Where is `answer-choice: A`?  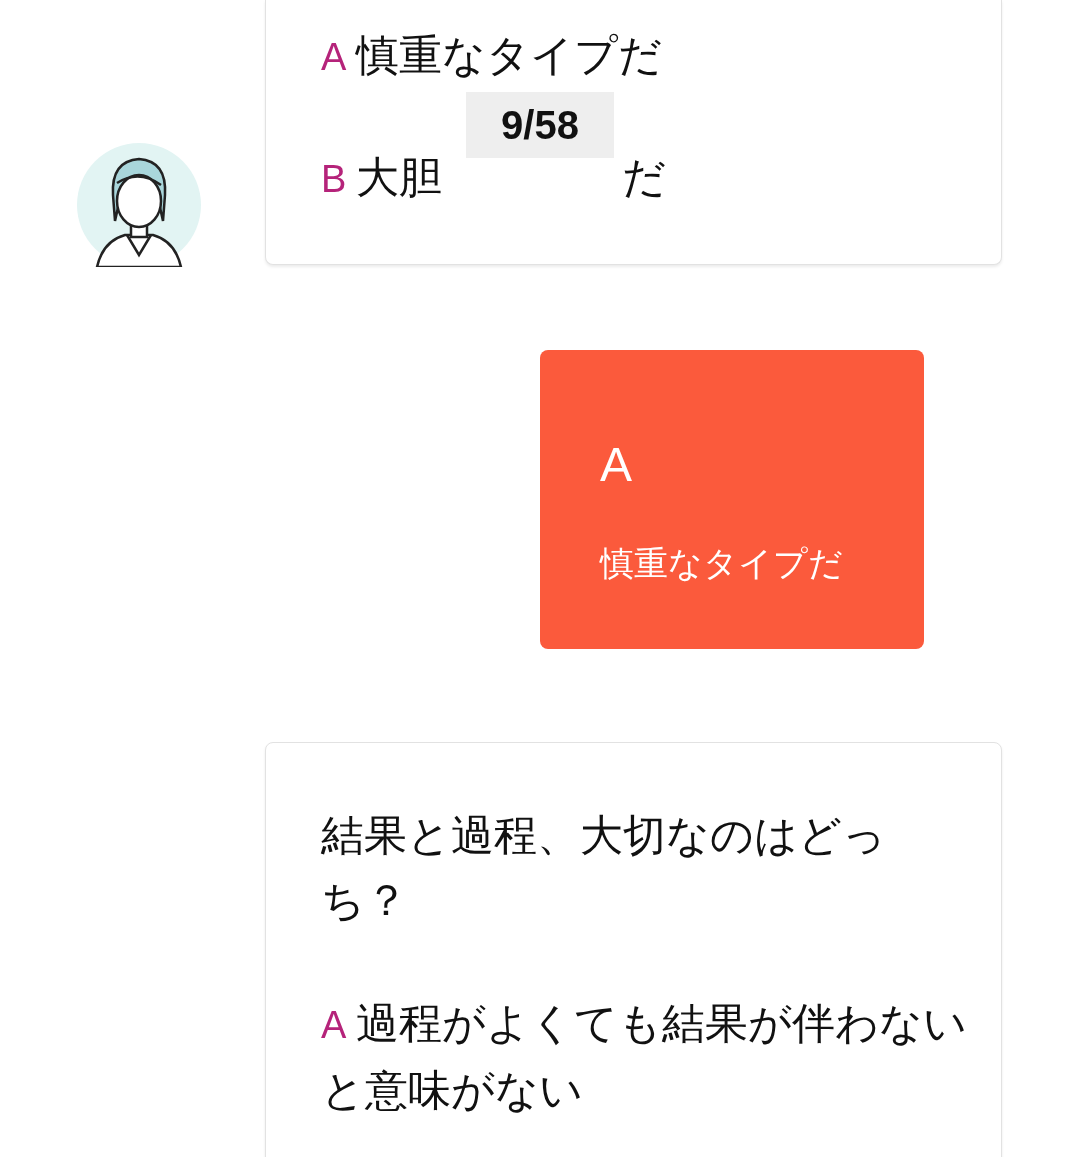
answer-choice: A is located at coordinates (616, 465).